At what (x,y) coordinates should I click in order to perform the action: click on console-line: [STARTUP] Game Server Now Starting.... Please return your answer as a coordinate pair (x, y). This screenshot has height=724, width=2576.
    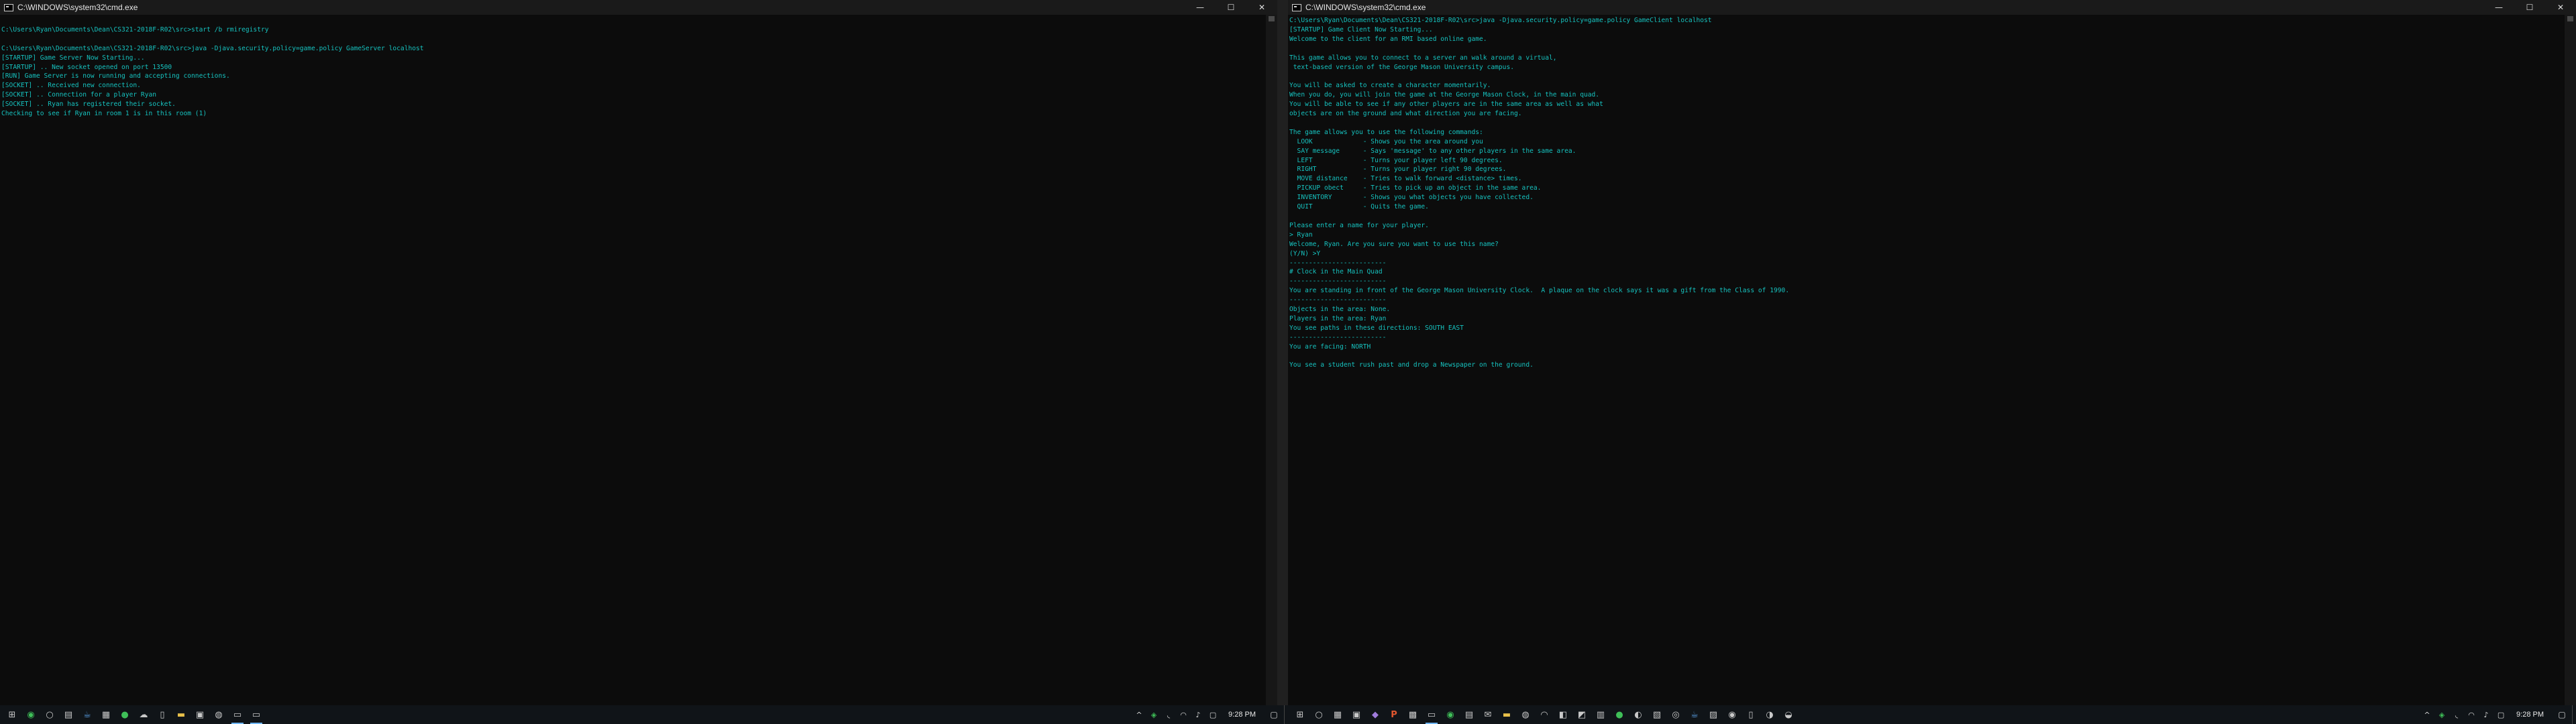
    Looking at the image, I should click on (73, 58).